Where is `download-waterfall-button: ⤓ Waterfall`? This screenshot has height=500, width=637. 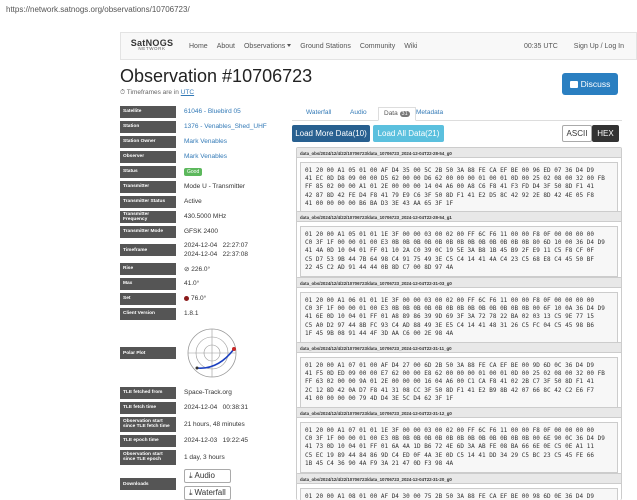
download-waterfall-button: ⤓ Waterfall is located at coordinates (207, 492).